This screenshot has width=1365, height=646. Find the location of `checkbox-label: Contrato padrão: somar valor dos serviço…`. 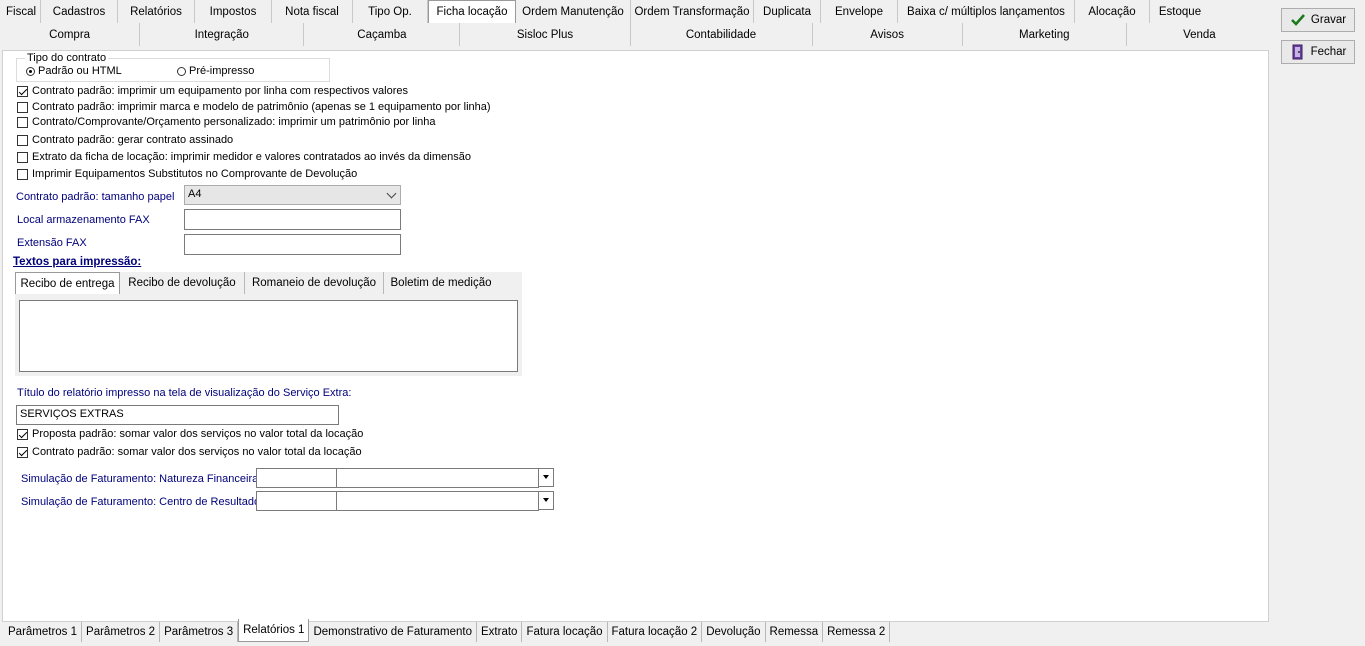

checkbox-label: Contrato padrão: somar valor dos serviço… is located at coordinates (197, 452).